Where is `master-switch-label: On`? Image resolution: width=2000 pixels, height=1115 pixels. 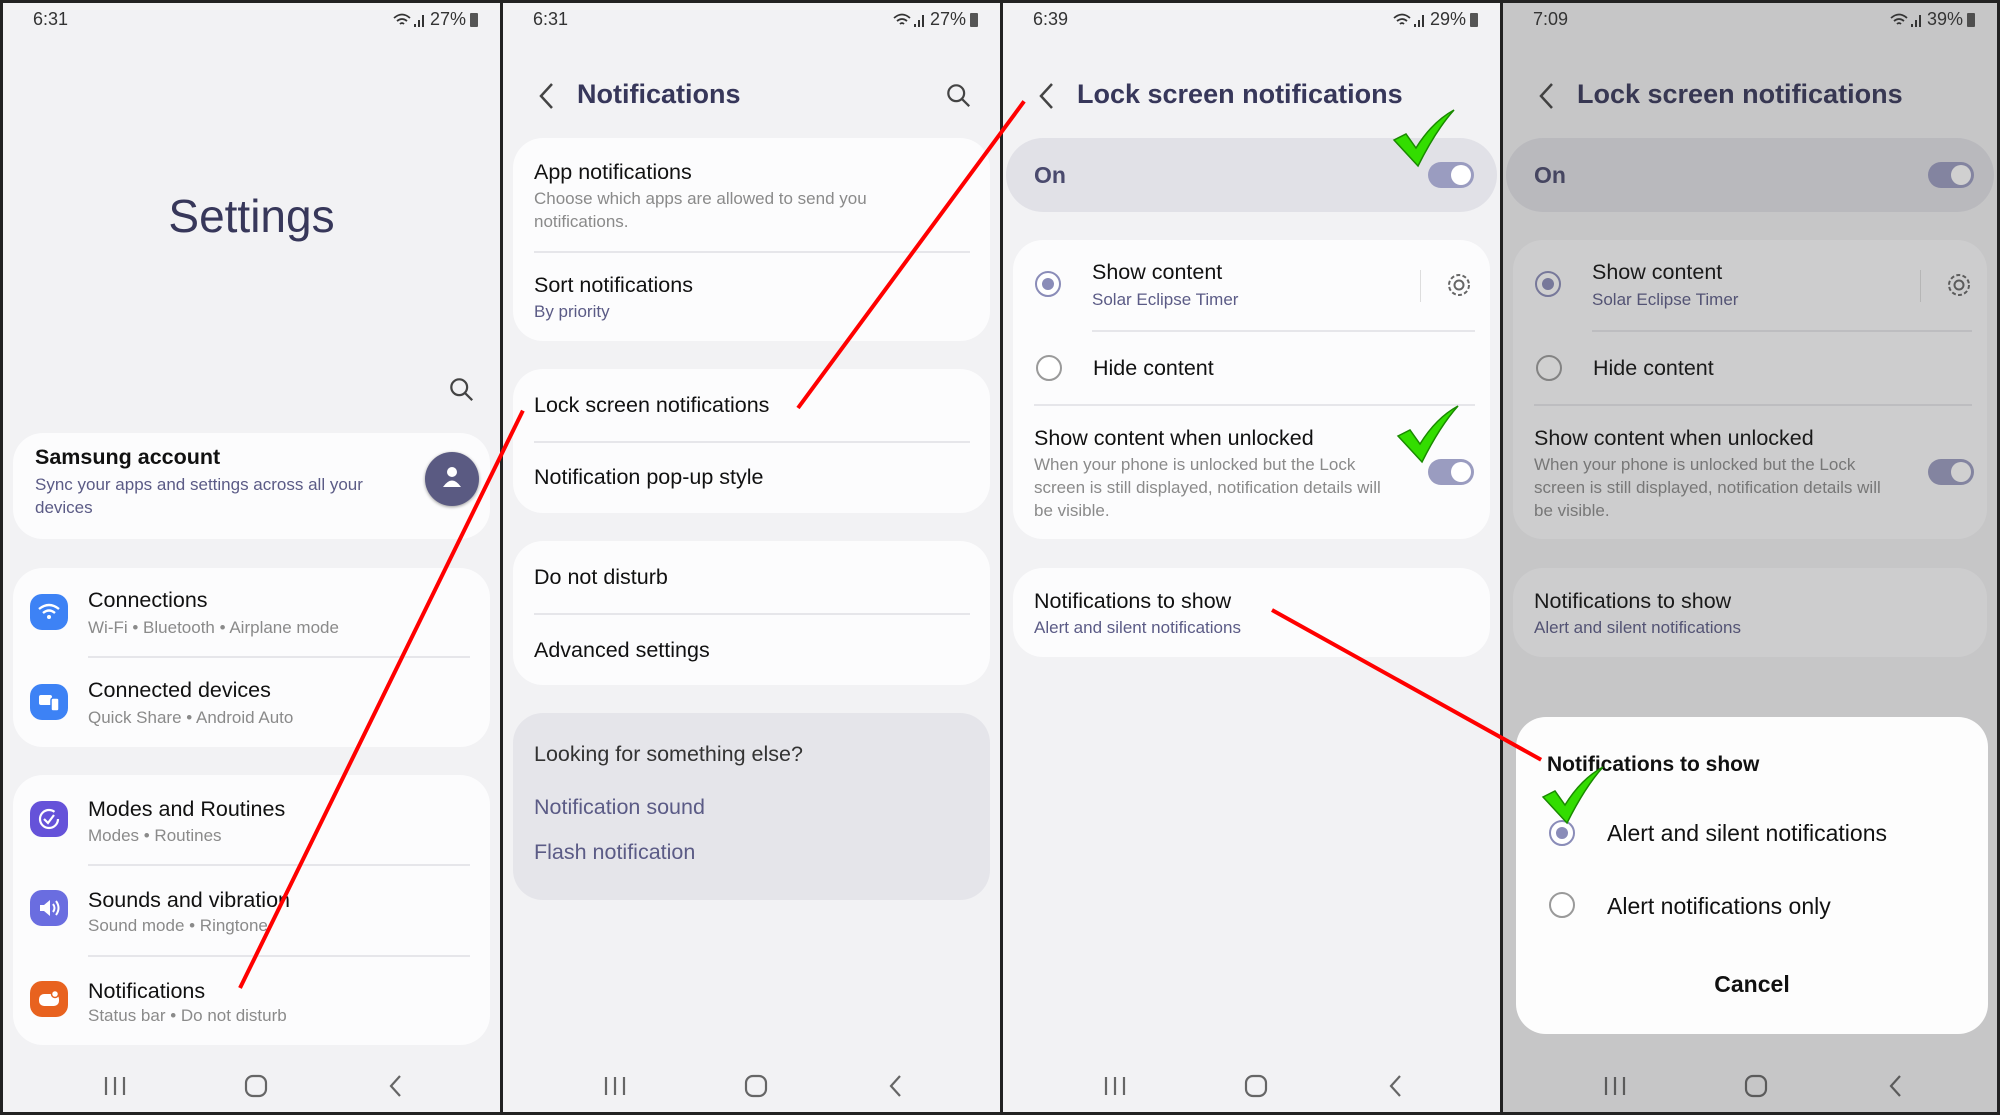
master-switch-label: On is located at coordinates (1050, 175).